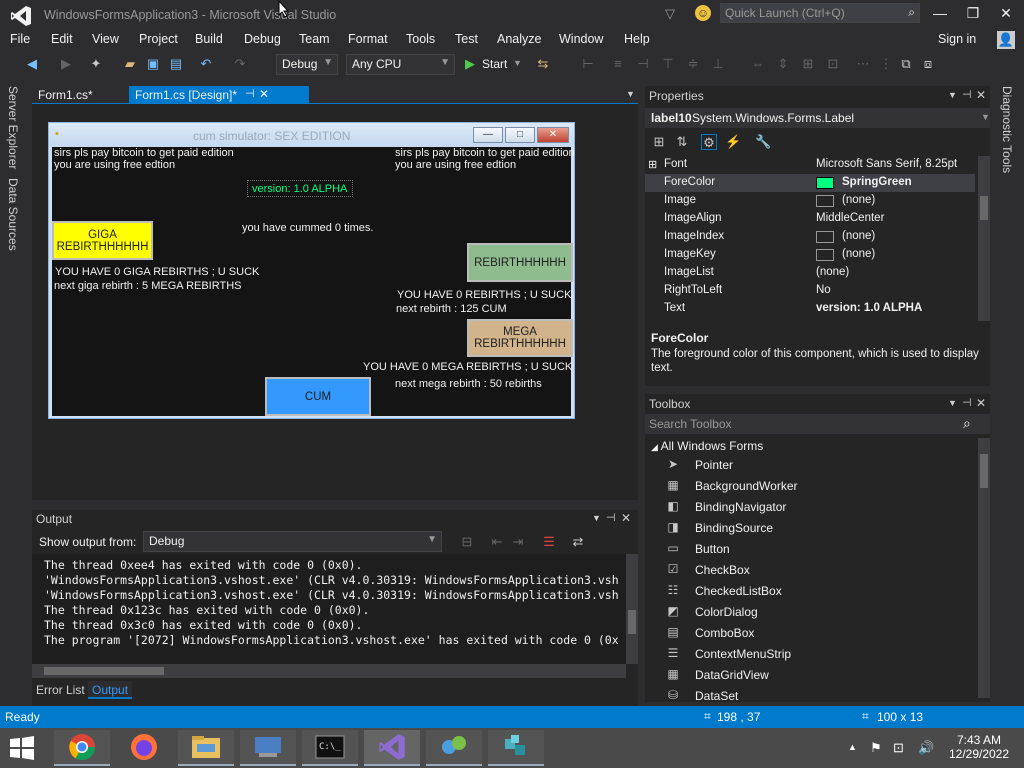 This screenshot has width=1024, height=768. I want to click on make-same-height-icon: ⇕, so click(783, 64).